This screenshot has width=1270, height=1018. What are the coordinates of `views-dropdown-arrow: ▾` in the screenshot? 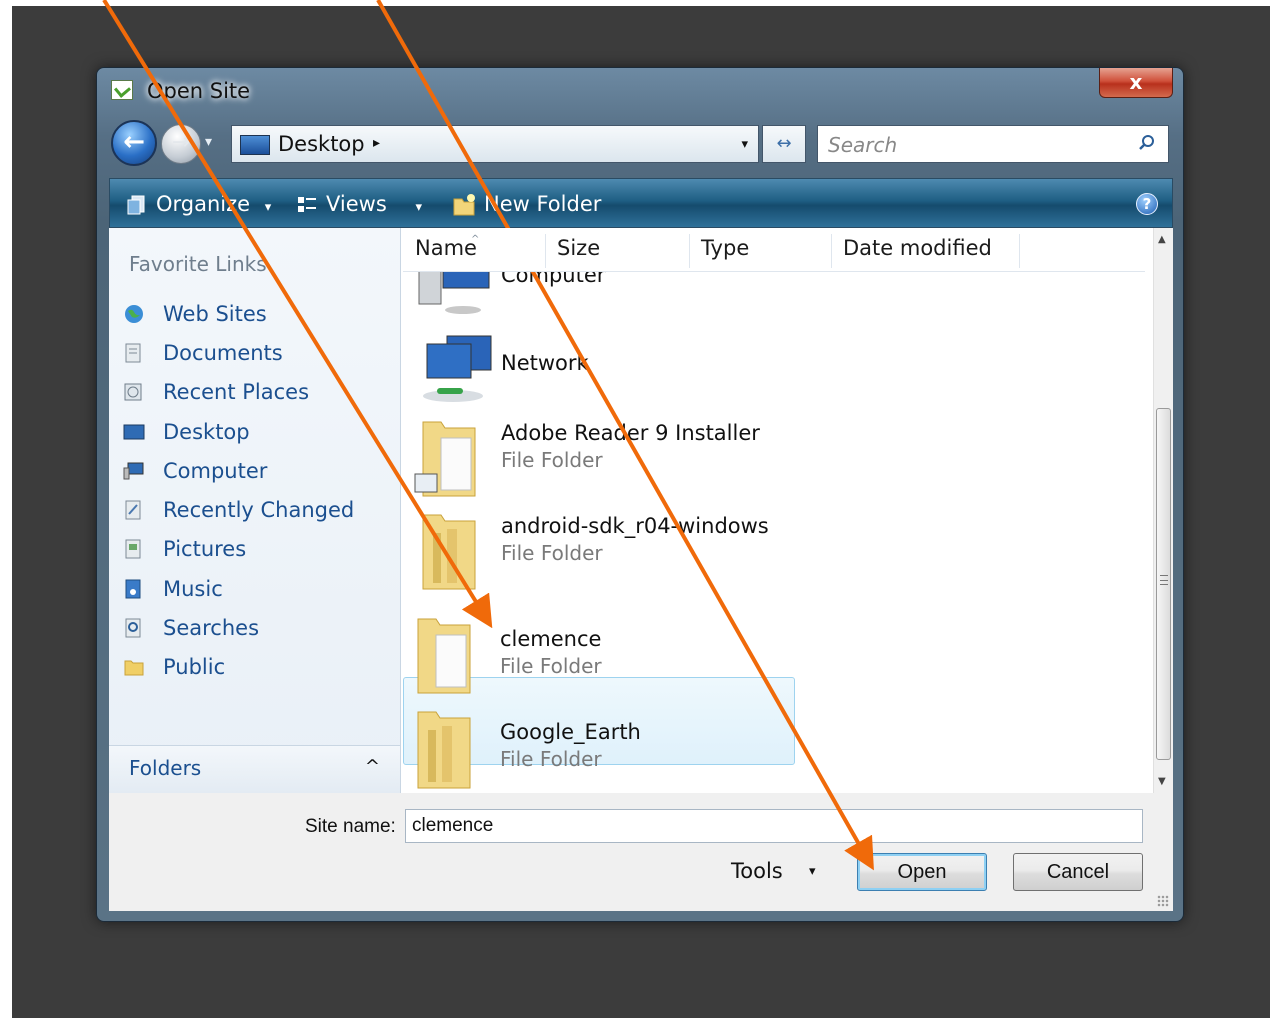 It's located at (418, 207).